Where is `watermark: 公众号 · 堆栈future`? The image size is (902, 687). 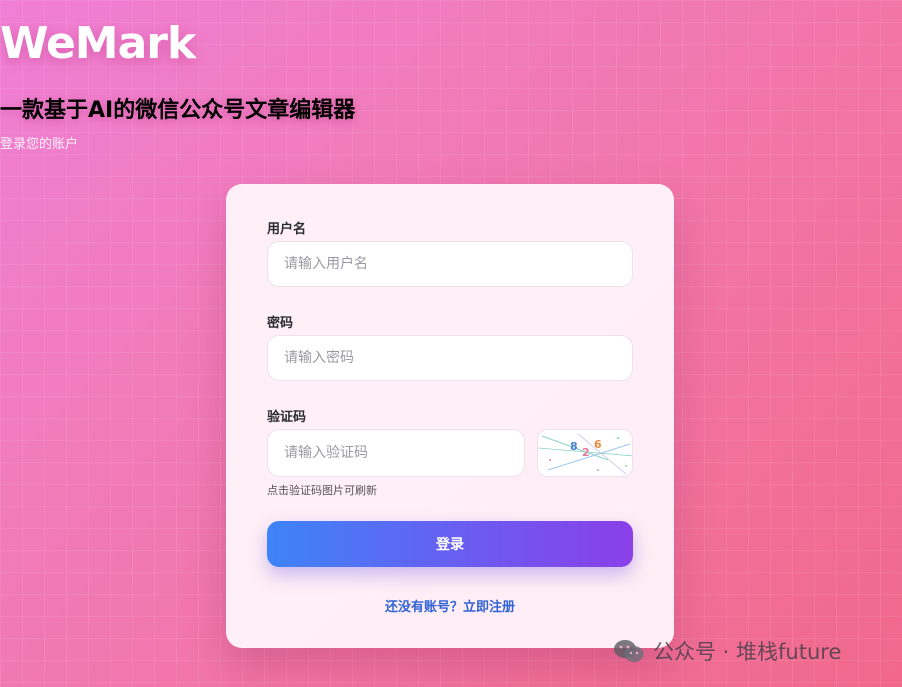
watermark: 公众号 · 堆栈future is located at coordinates (727, 651).